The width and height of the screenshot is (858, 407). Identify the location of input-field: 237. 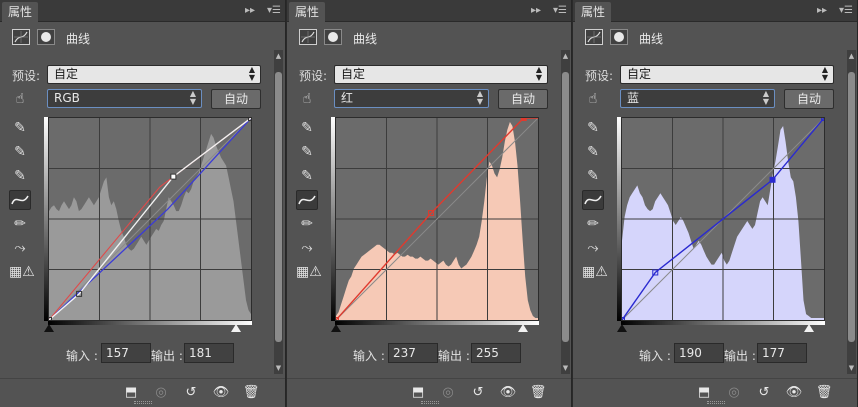
(413, 353).